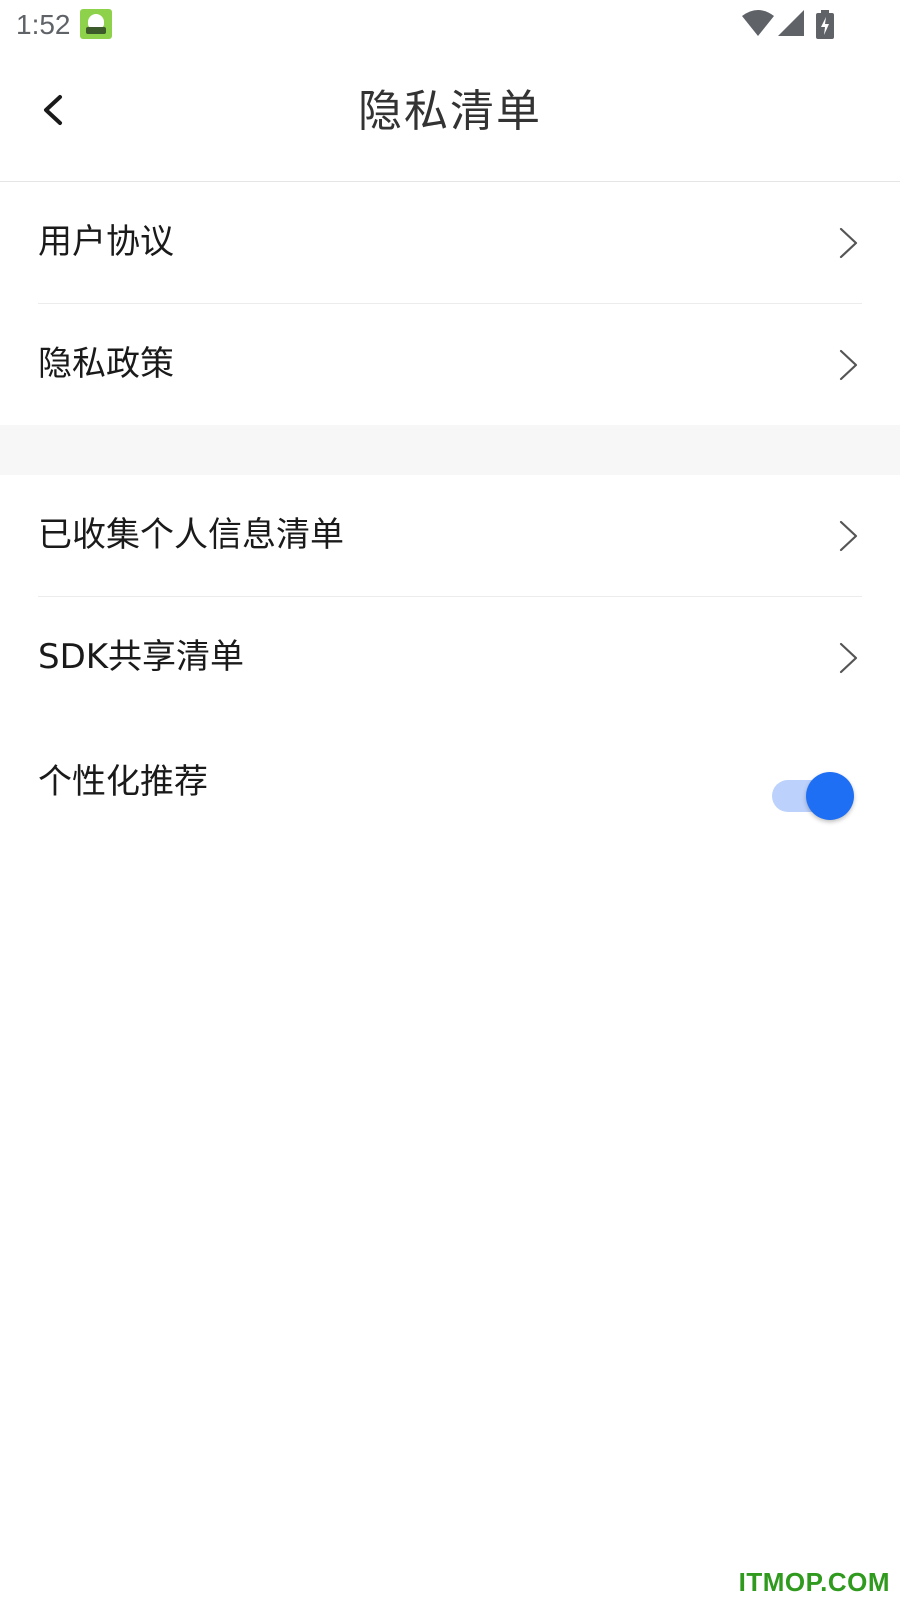  What do you see at coordinates (450, 780) in the screenshot?
I see `personalization-row: 个性化推荐` at bounding box center [450, 780].